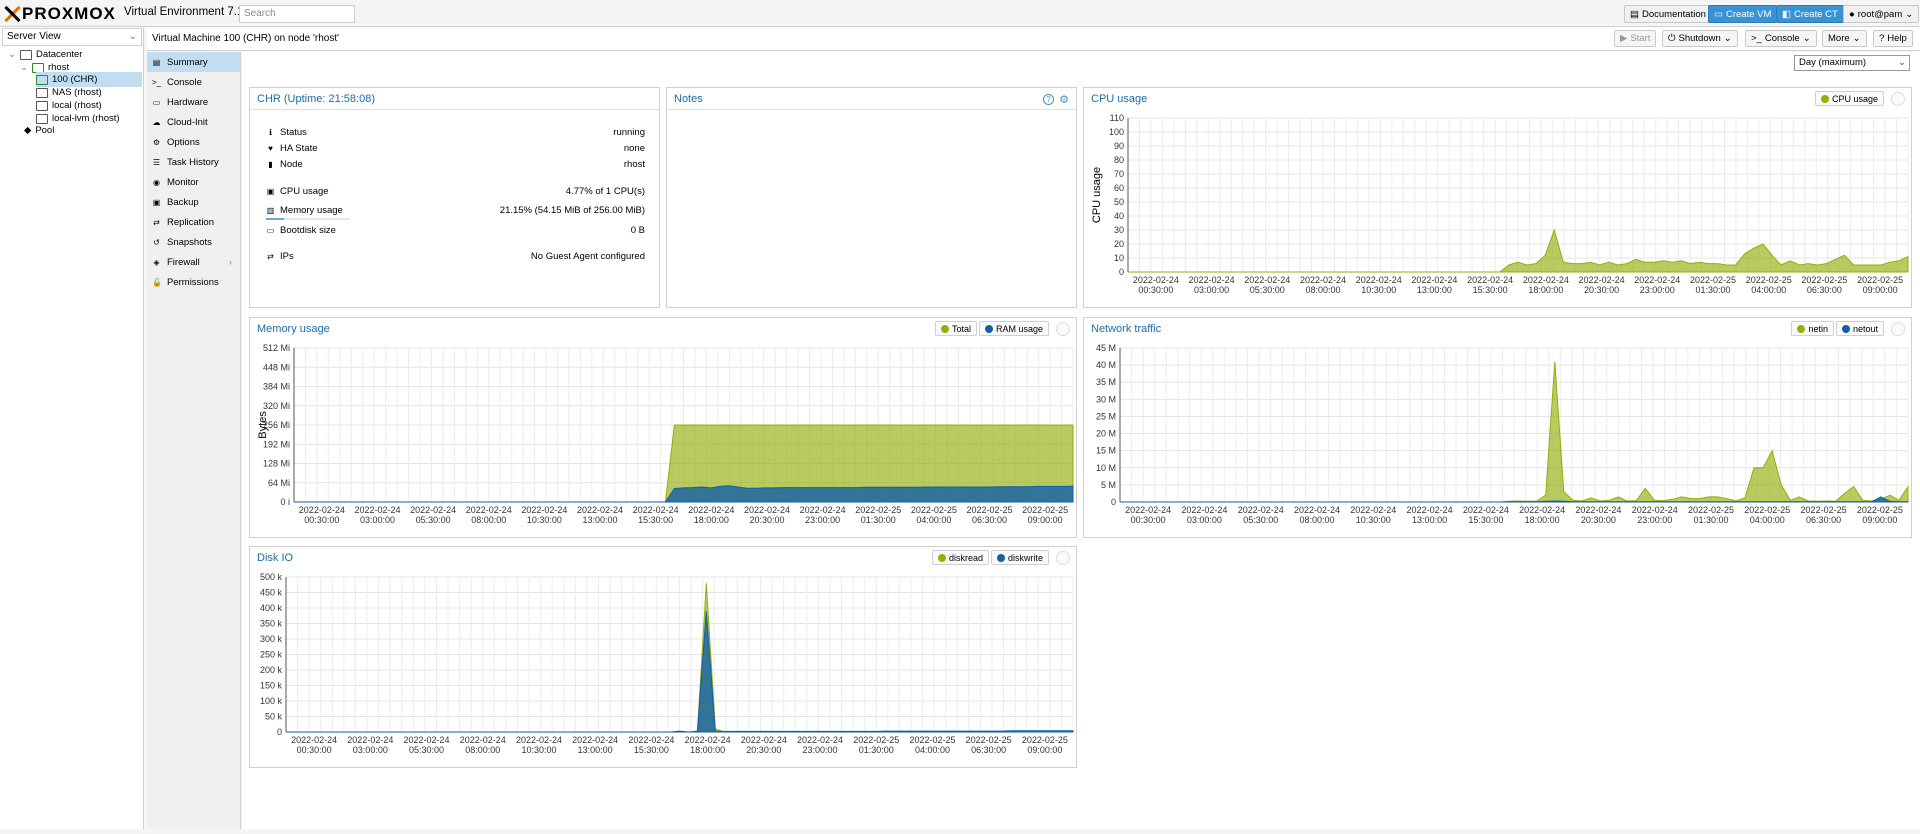 Image resolution: width=1920 pixels, height=834 pixels. Describe the element at coordinates (1657, 285) in the screenshot. I see `x-tick-label: 2022-02-24 23:00:00` at that location.